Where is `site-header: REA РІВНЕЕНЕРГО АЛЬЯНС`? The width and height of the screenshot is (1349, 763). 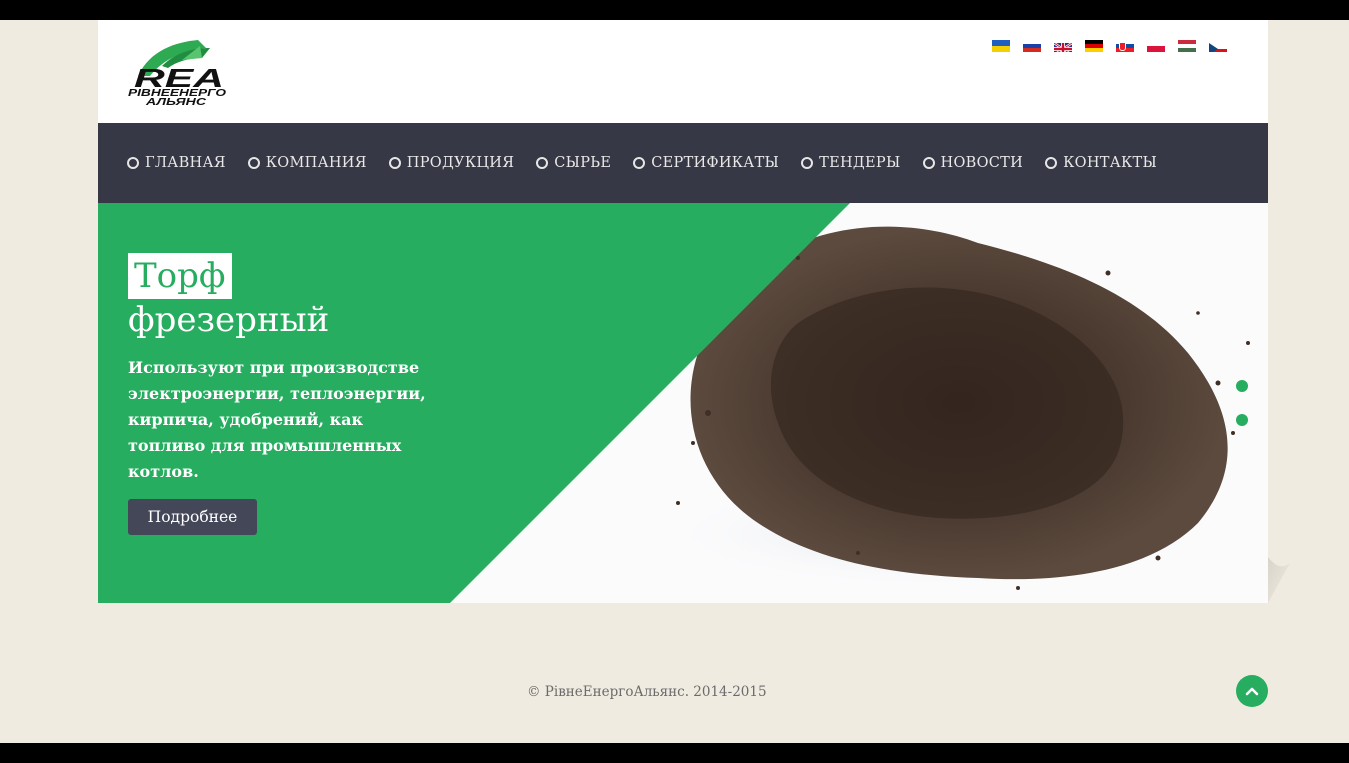
site-header: REA РІВНЕЕНЕРГО АЛЬЯНС is located at coordinates (683, 71).